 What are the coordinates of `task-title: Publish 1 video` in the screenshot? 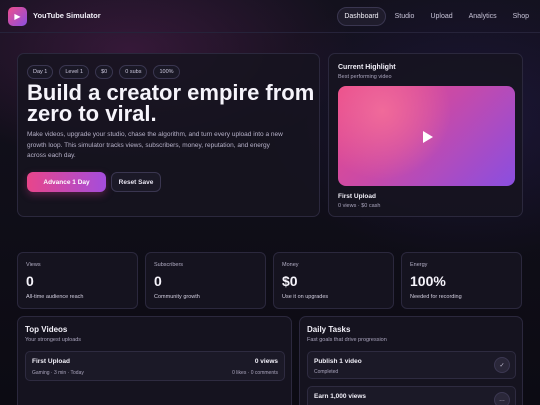 It's located at (338, 361).